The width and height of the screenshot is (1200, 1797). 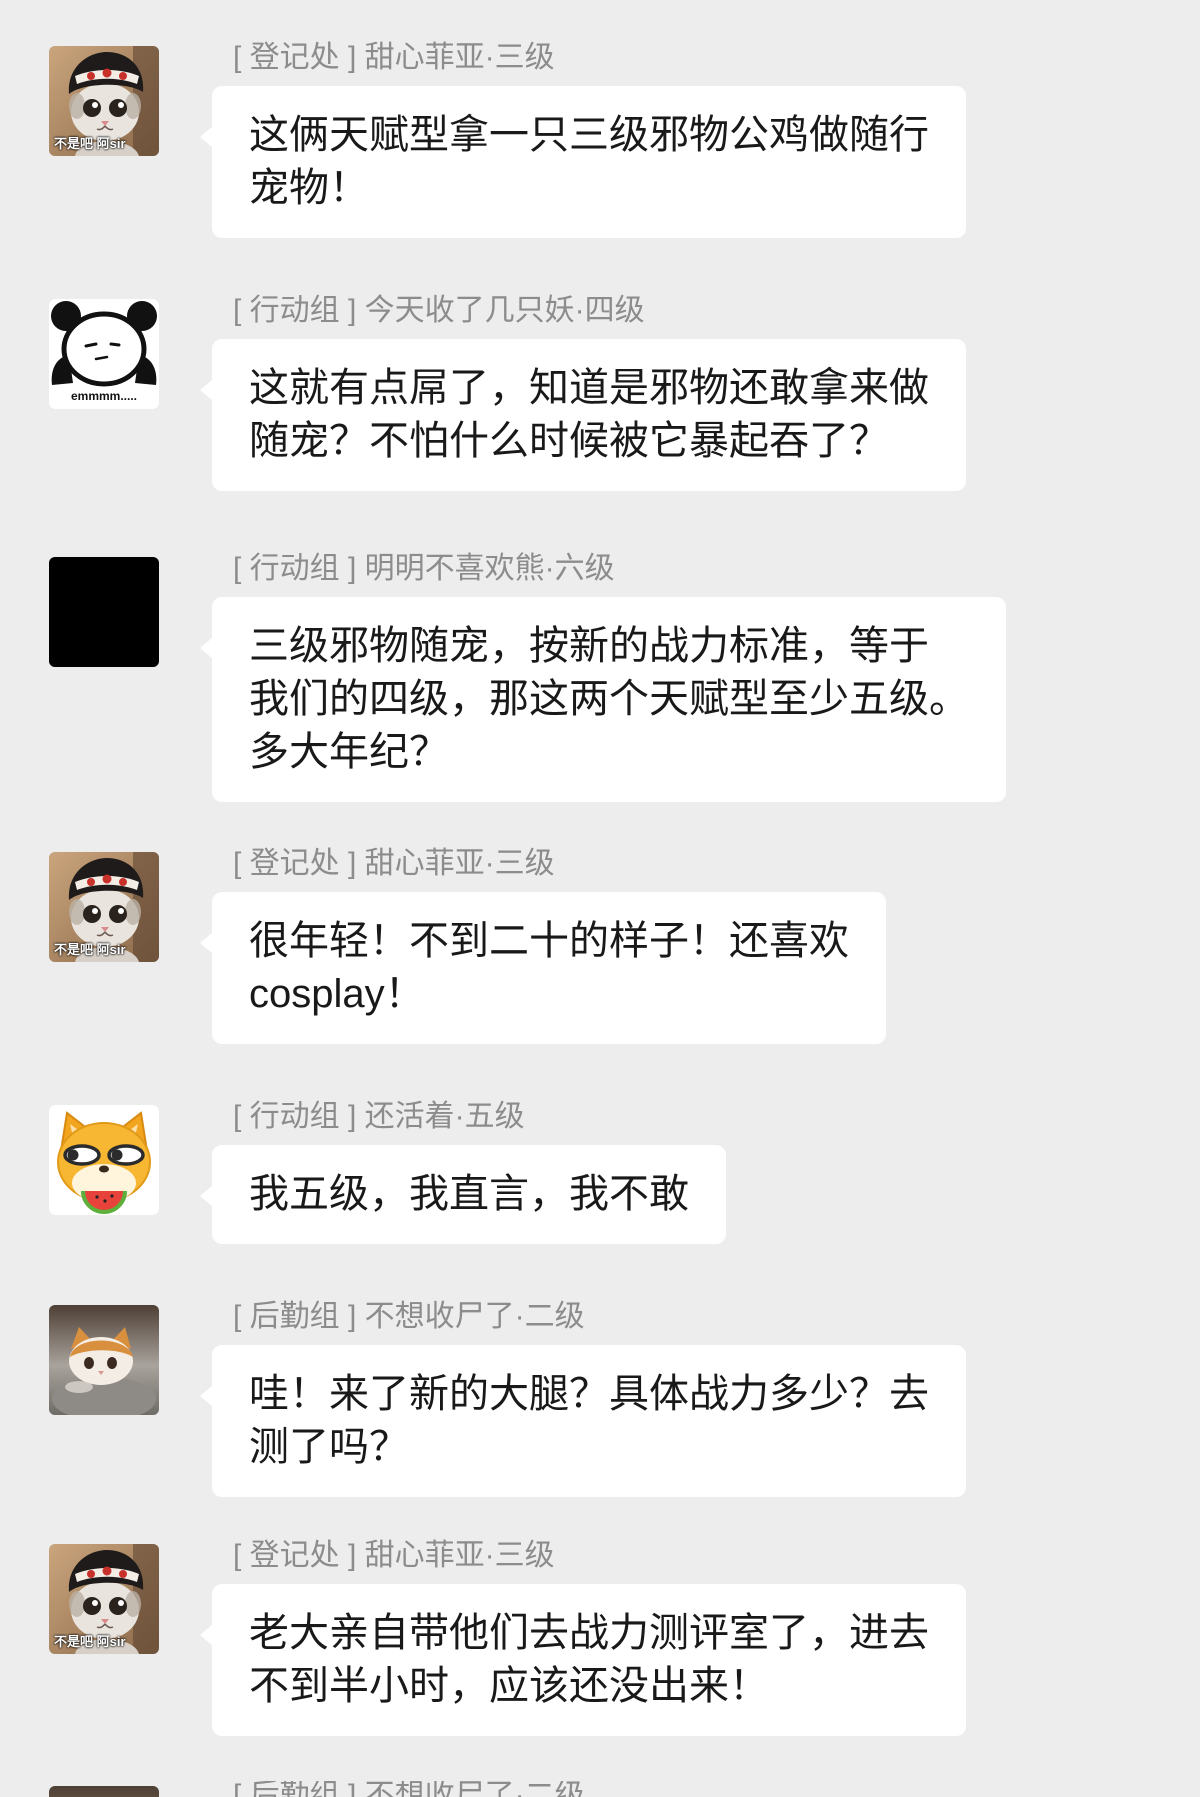 I want to click on message-line: 我们的四级，那这两个天赋型至少五级。, so click(x=609, y=699).